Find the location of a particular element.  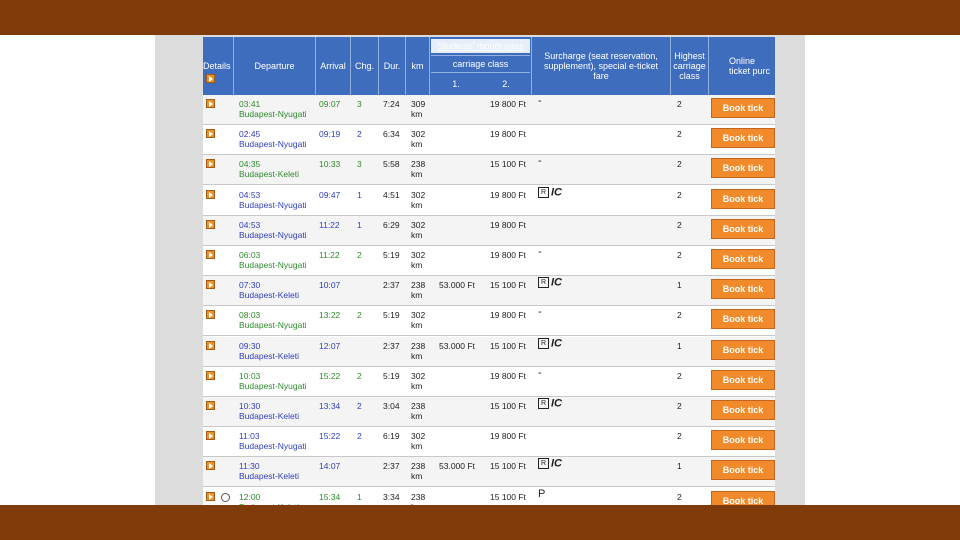

col-details: Details is located at coordinates (218, 66).